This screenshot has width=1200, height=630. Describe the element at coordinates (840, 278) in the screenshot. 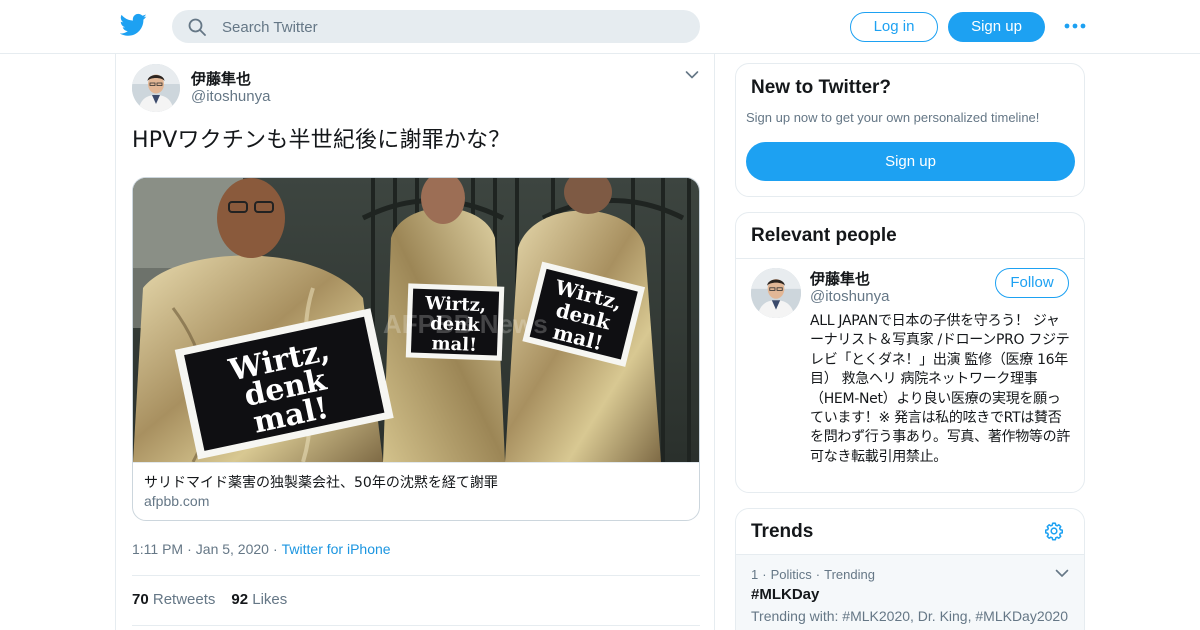

I see `person-name: 伊藤隼也` at that location.